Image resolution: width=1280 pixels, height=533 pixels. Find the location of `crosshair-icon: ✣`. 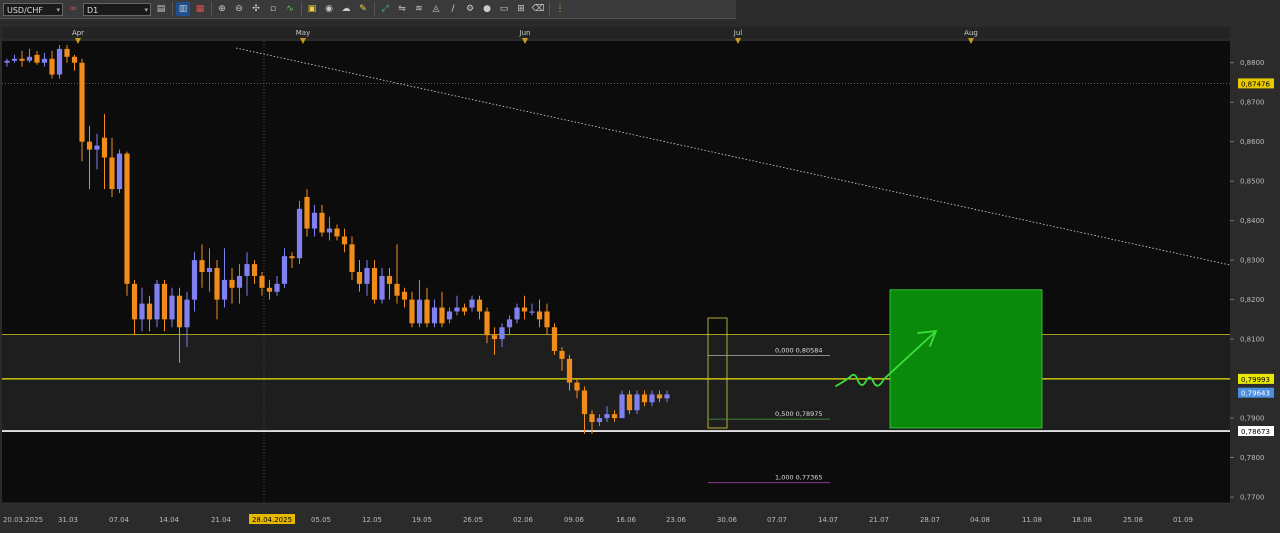

crosshair-icon: ✣ is located at coordinates (256, 9).